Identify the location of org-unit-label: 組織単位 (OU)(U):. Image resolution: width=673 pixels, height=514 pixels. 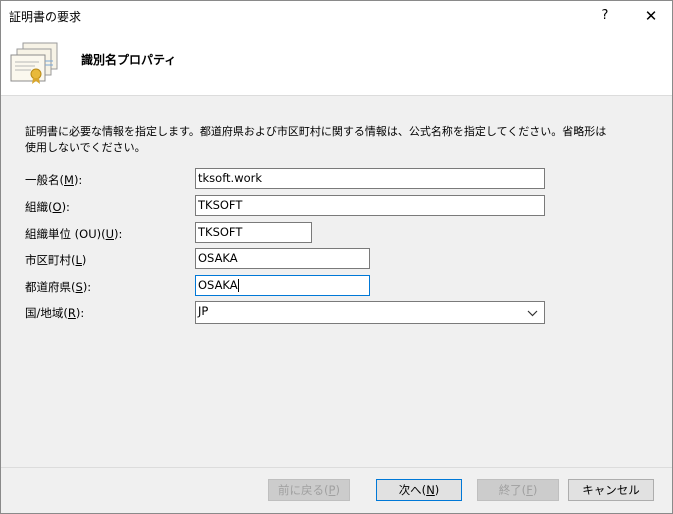
(74, 234).